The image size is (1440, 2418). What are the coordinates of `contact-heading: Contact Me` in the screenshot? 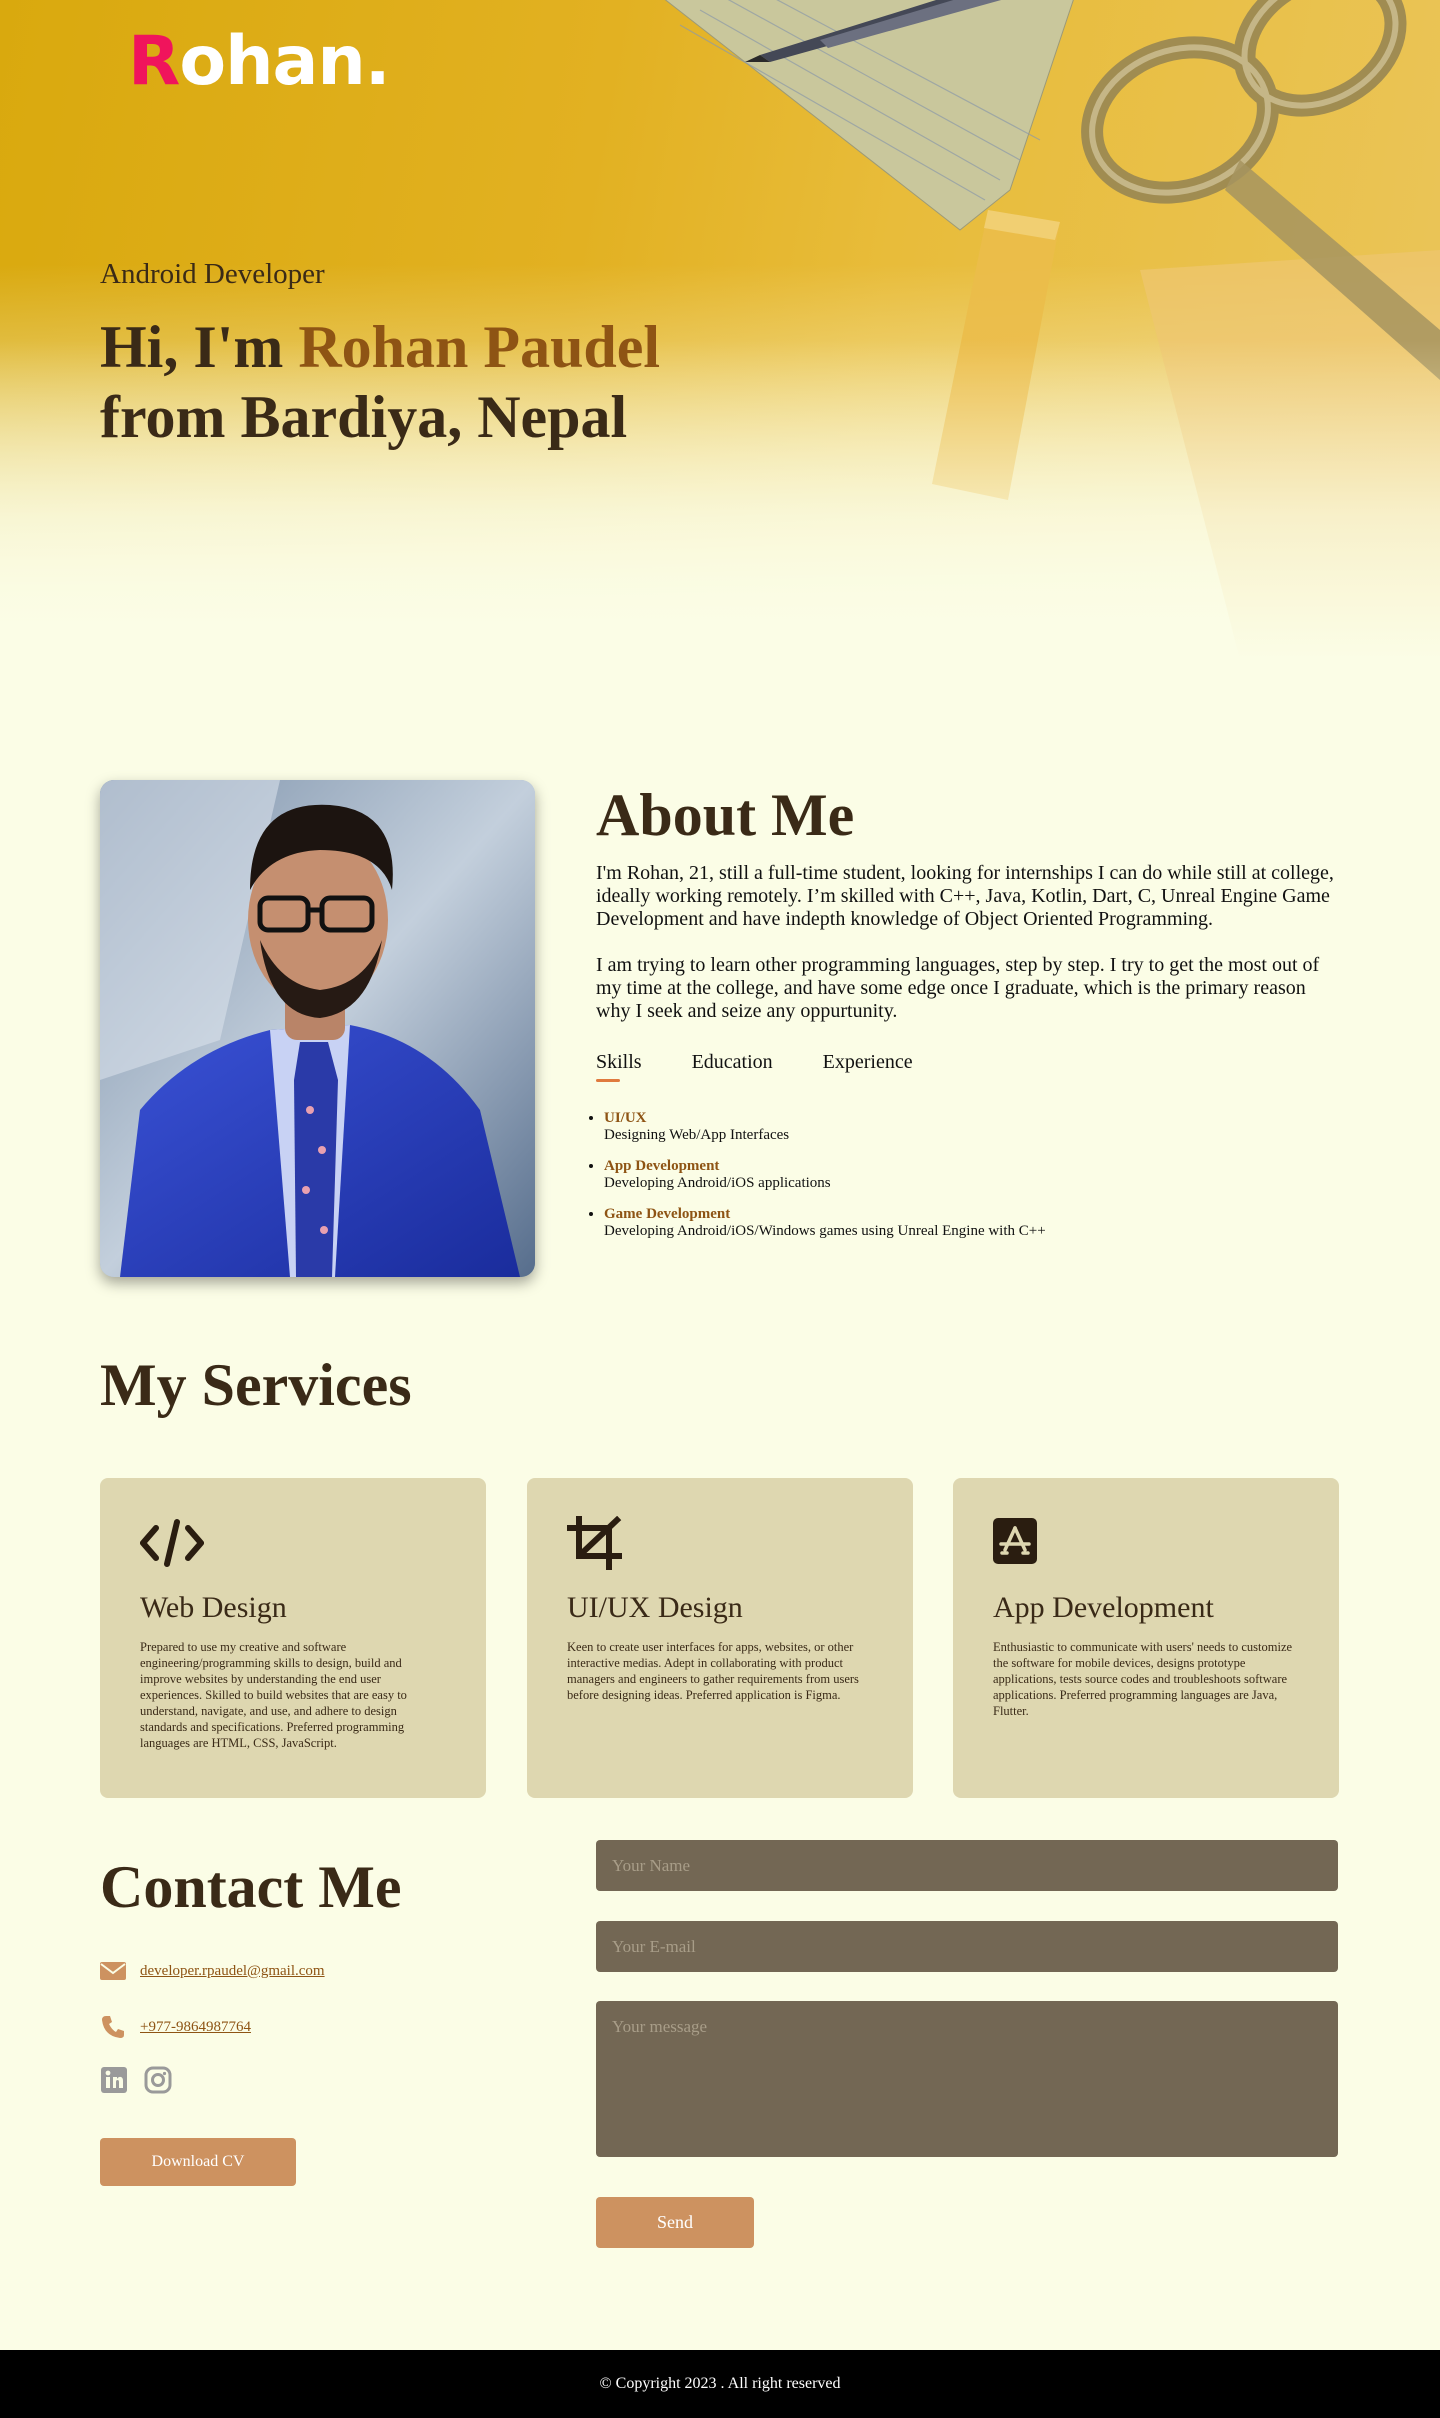 It's located at (251, 1887).